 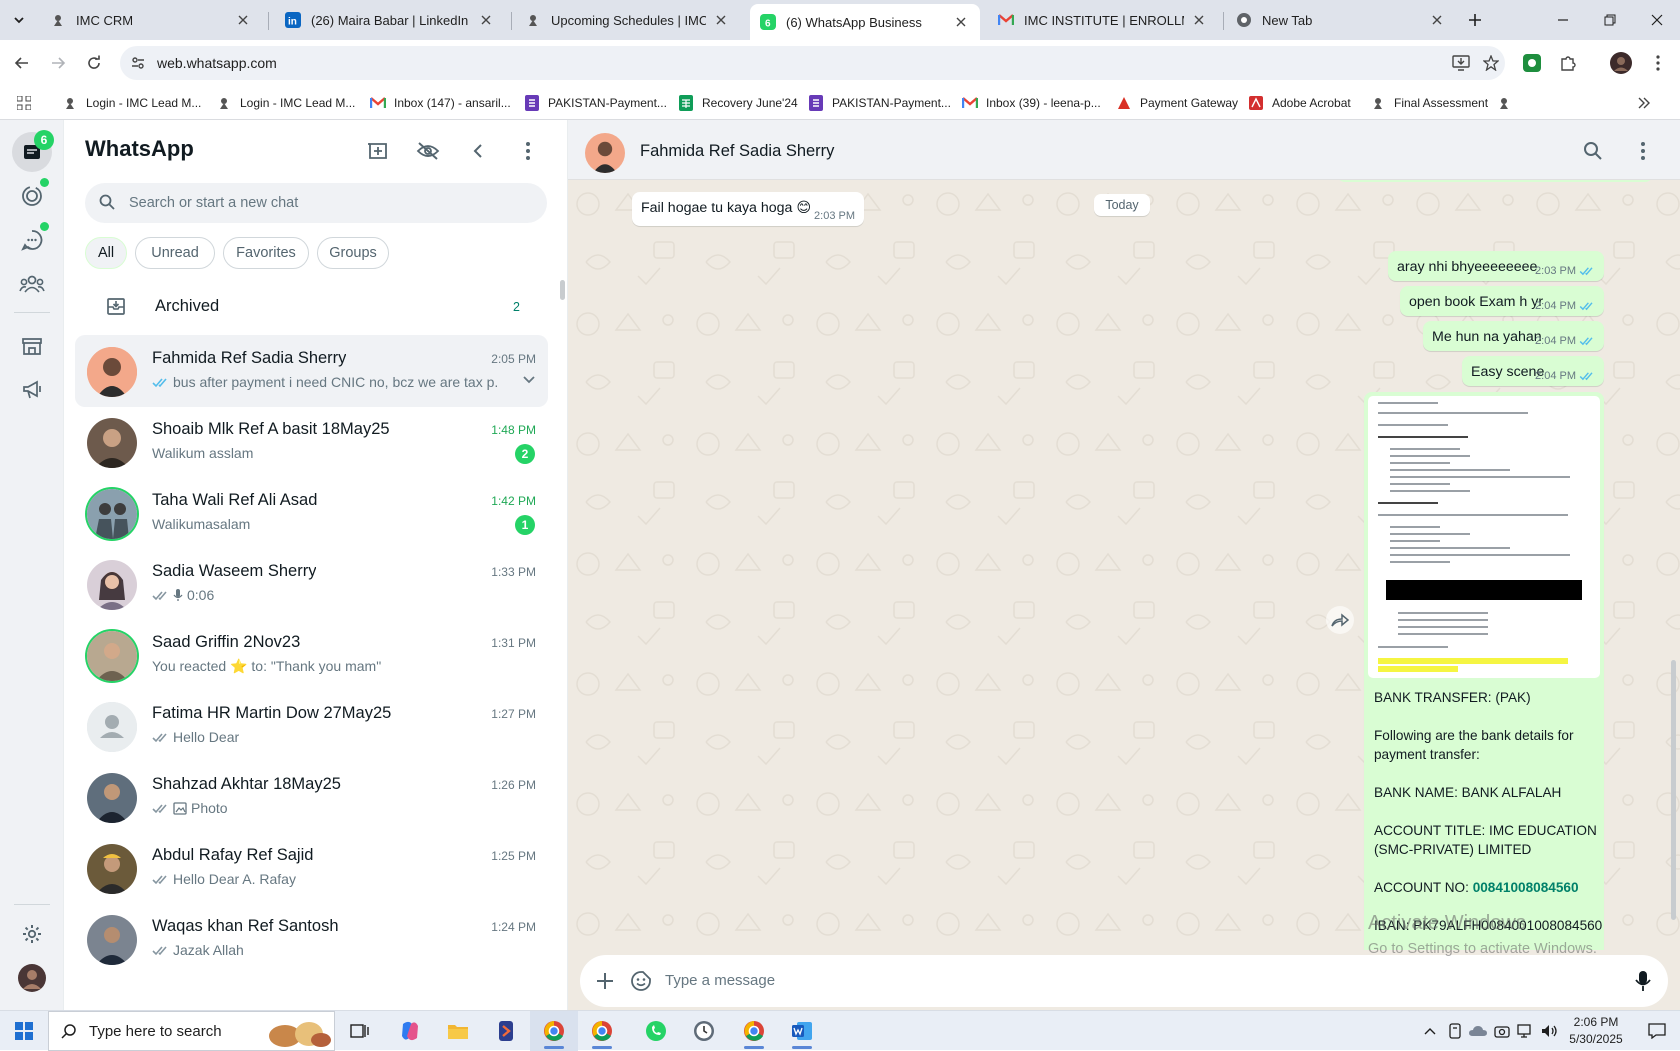 I want to click on tab-whatsapp-business: 6 (6) WhatsApp Business, so click(x=865, y=22).